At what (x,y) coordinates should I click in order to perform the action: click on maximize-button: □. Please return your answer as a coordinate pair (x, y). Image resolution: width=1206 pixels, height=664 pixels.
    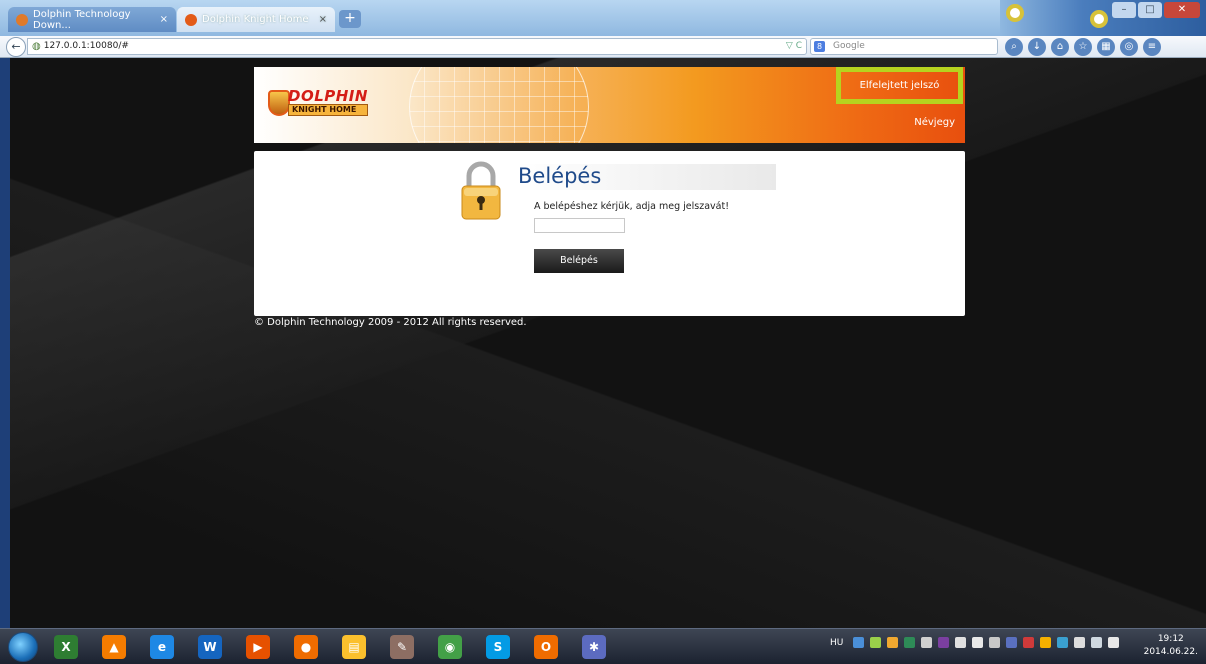
    Looking at the image, I should click on (1150, 10).